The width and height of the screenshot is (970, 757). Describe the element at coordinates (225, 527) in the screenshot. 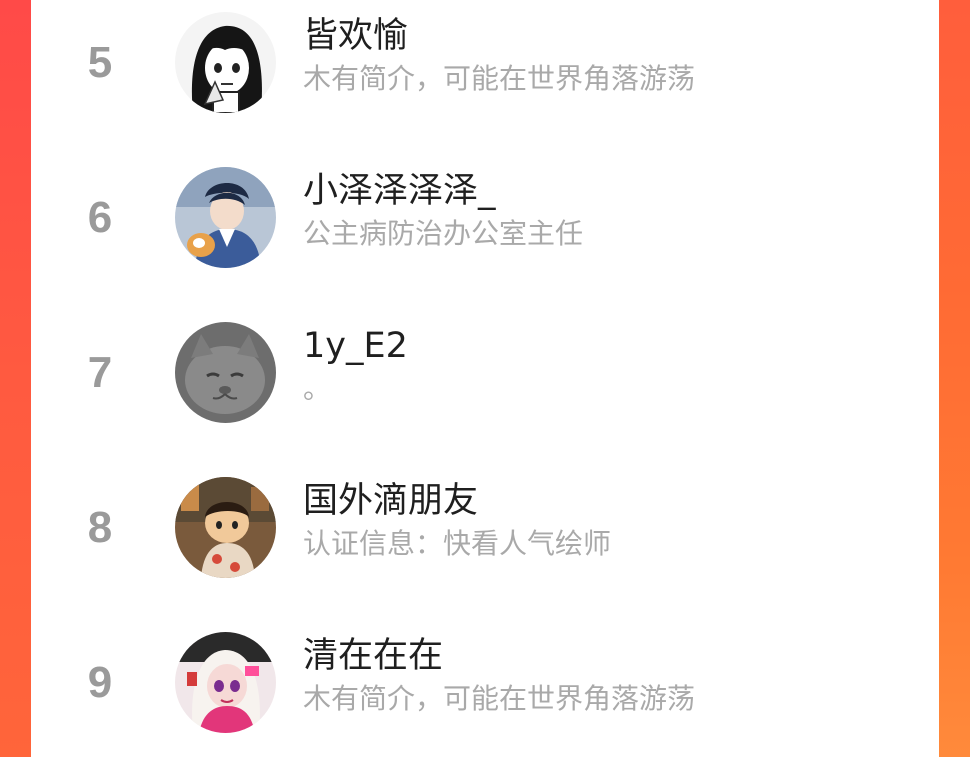

I see `anime-child-avatar-icon` at that location.